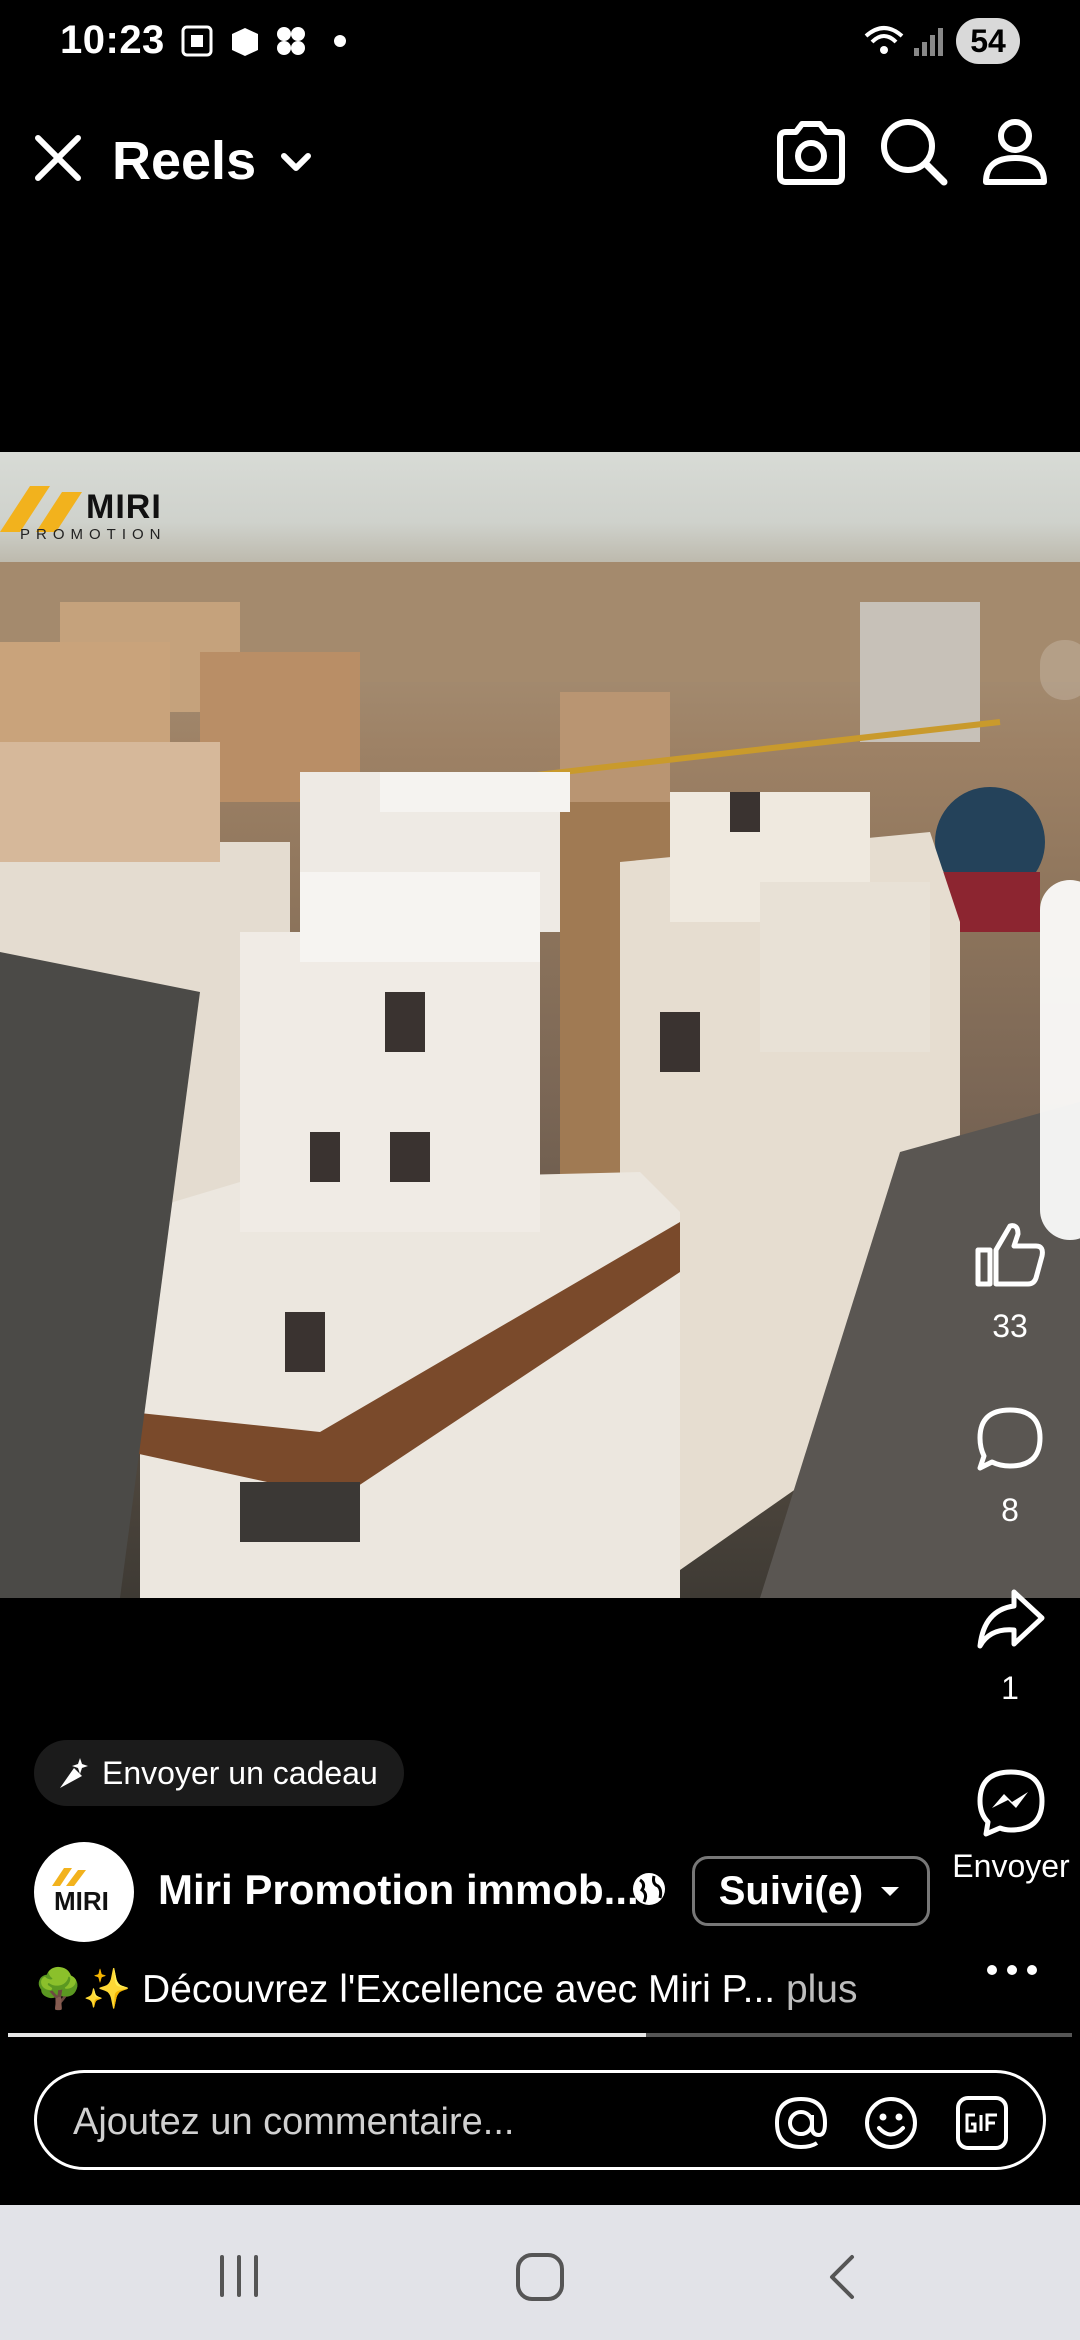 The width and height of the screenshot is (1080, 2340). Describe the element at coordinates (327, 2035) in the screenshot. I see `video-progress-fill` at that location.